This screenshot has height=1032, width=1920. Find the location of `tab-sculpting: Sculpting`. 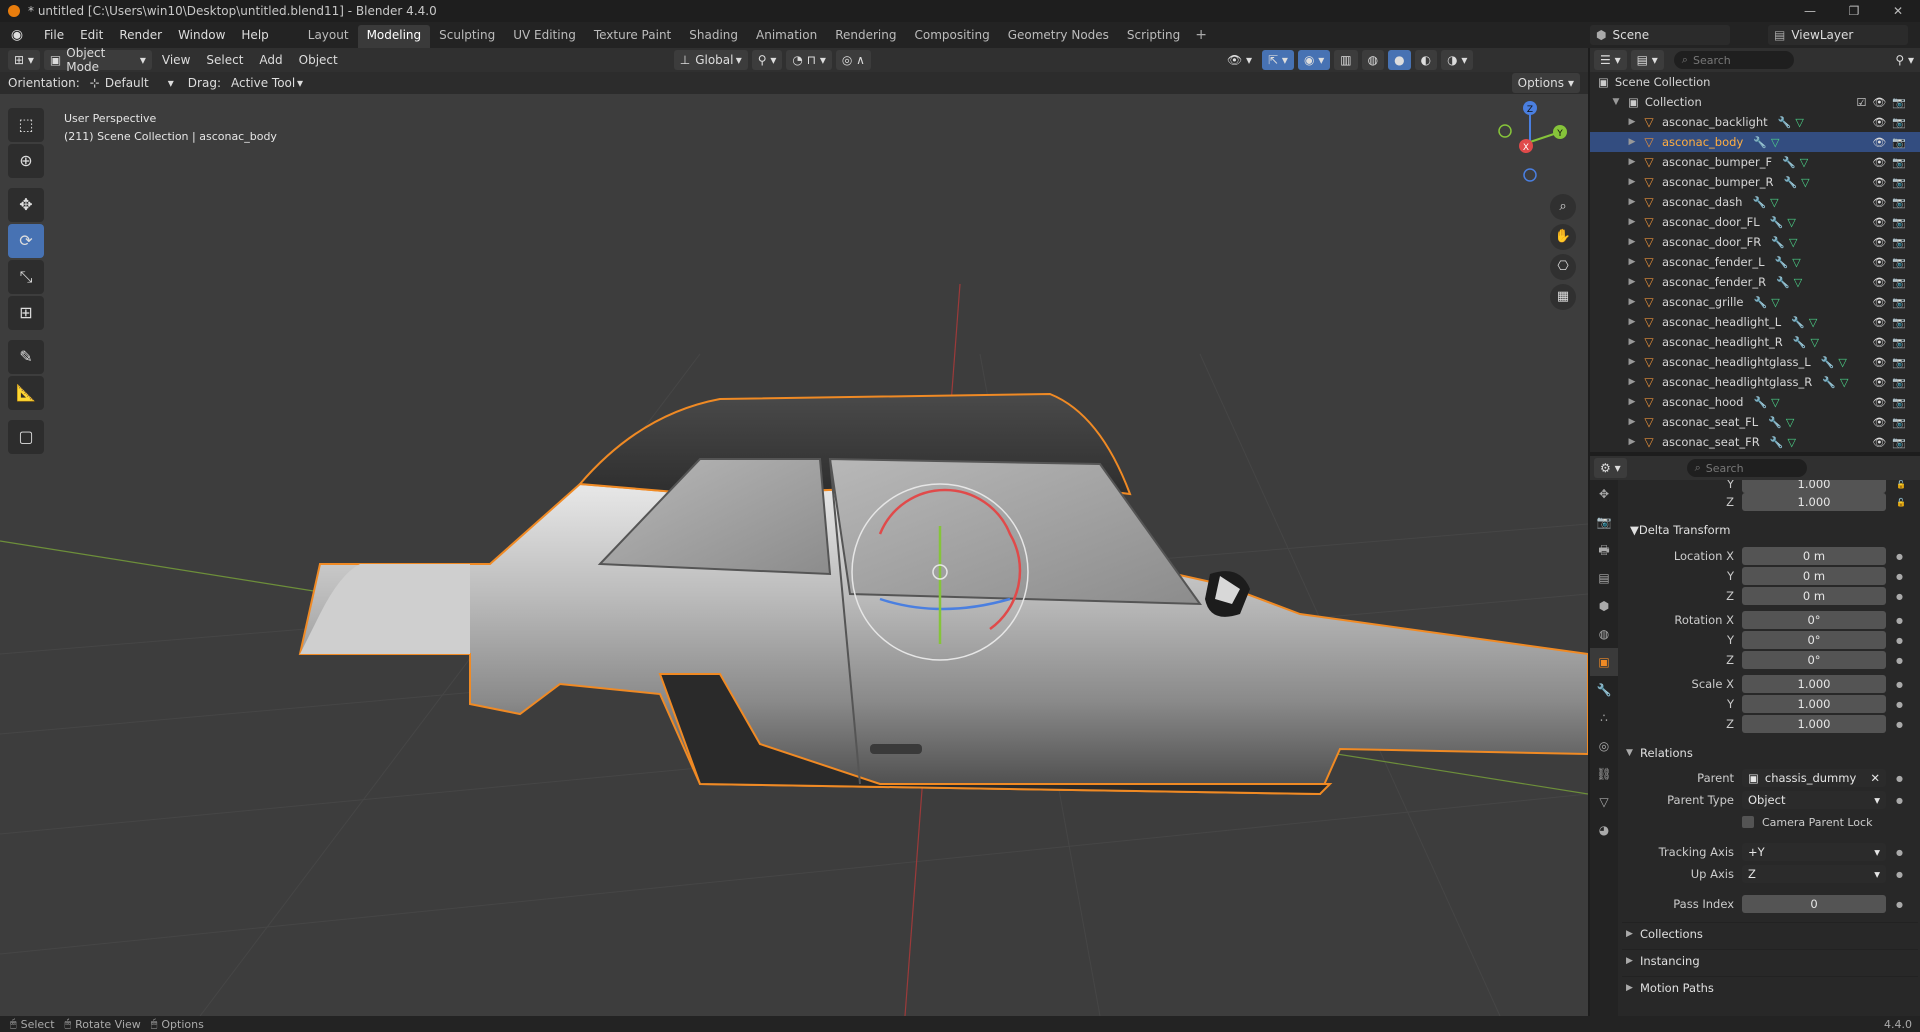

tab-sculpting: Sculpting is located at coordinates (467, 36).